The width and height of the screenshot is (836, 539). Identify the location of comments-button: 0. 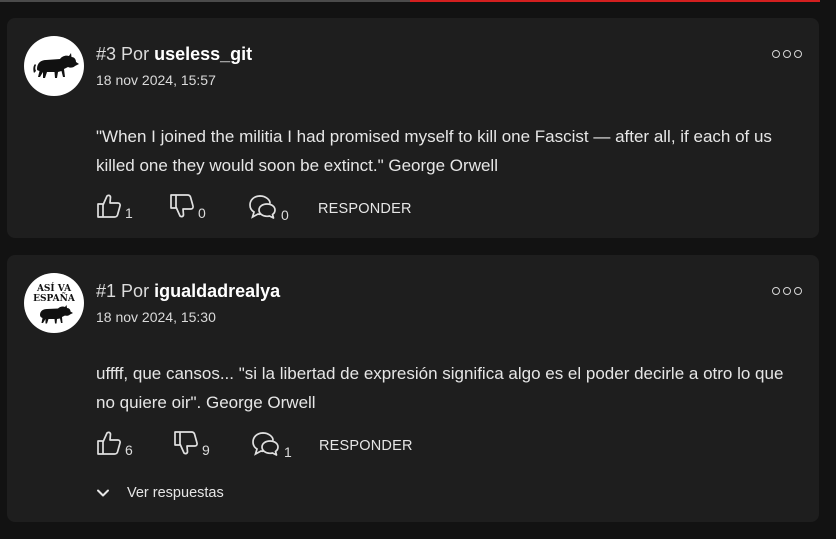
(268, 208).